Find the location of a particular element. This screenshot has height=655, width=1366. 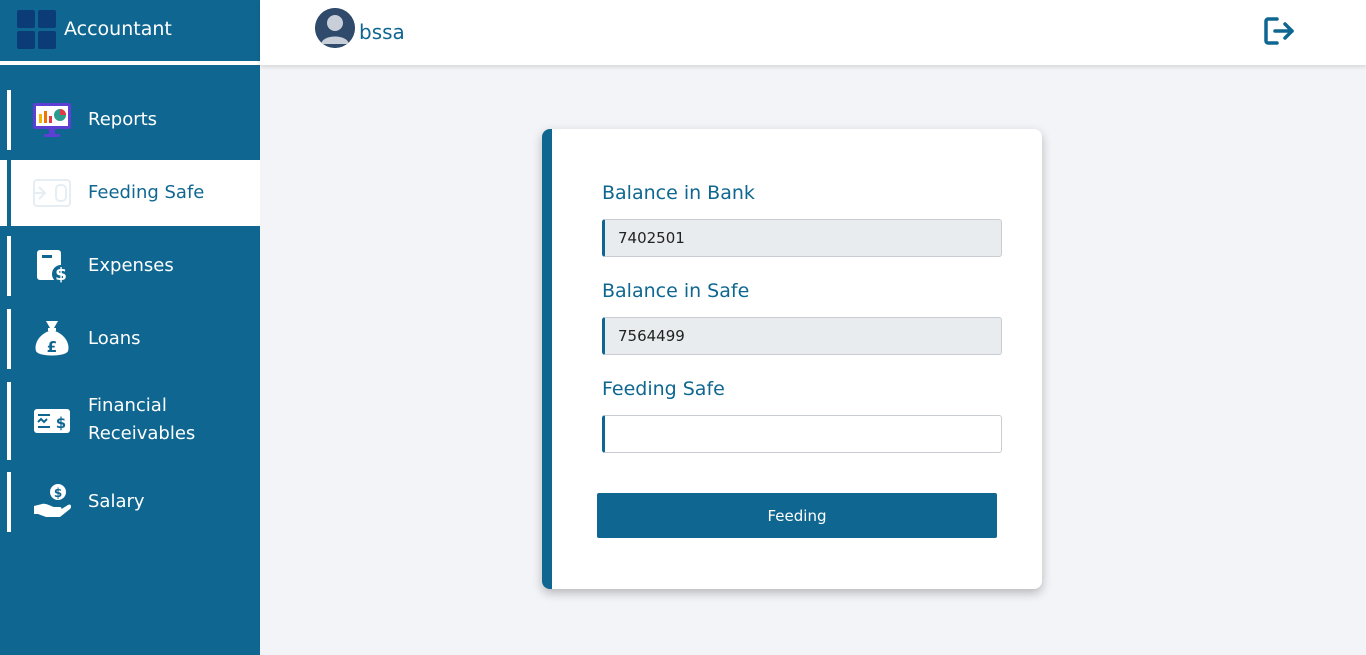

feeding-amount-input is located at coordinates (802, 434).